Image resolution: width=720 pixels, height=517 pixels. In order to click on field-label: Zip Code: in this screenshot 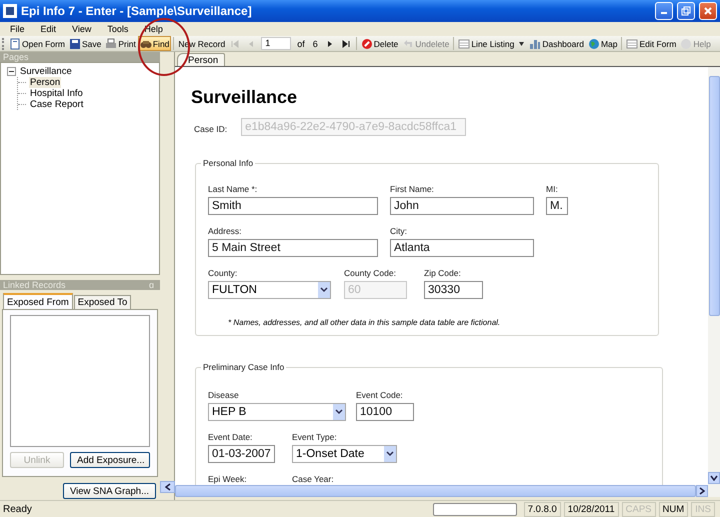, I will do `click(443, 273)`.